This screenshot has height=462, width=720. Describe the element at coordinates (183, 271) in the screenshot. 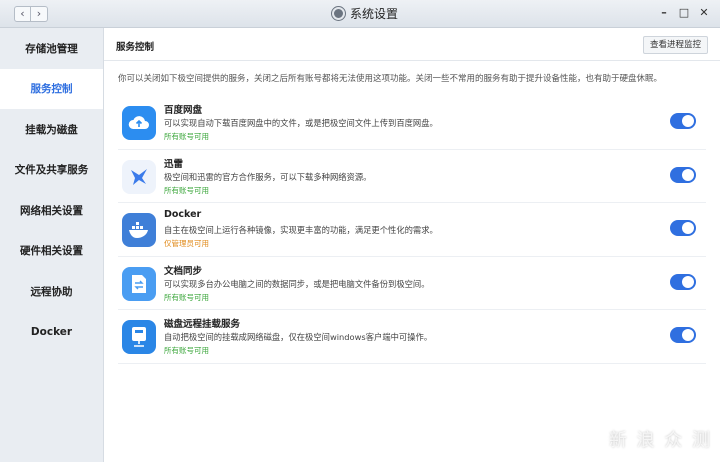

I see `service-name: 文档同步` at that location.